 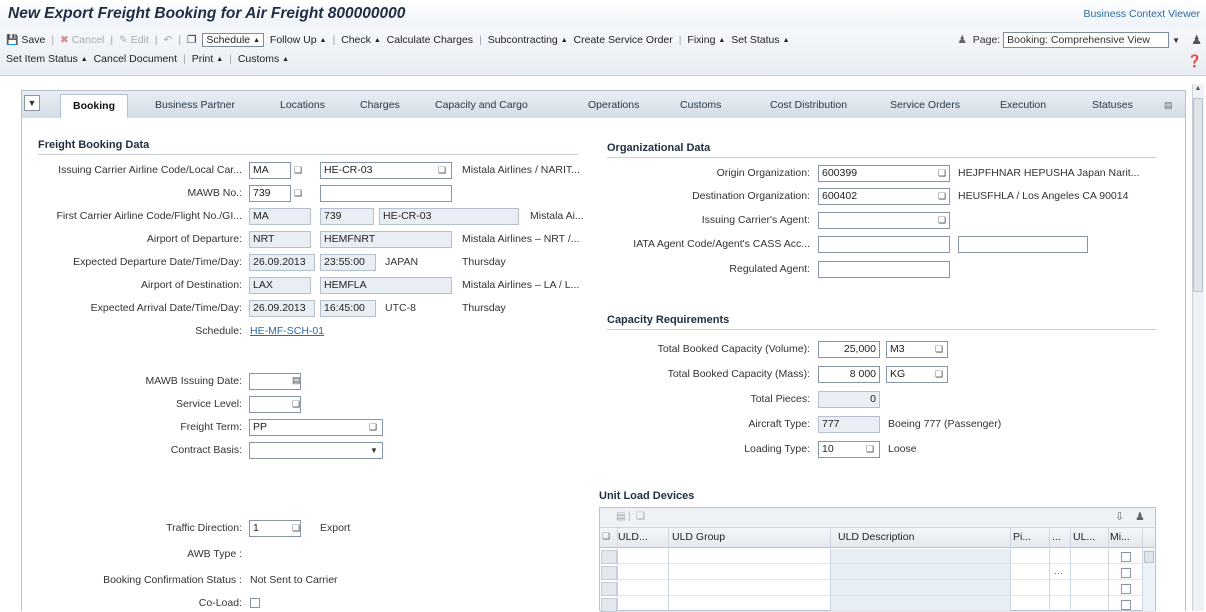 I want to click on check-menu: Check ▲, so click(x=361, y=40).